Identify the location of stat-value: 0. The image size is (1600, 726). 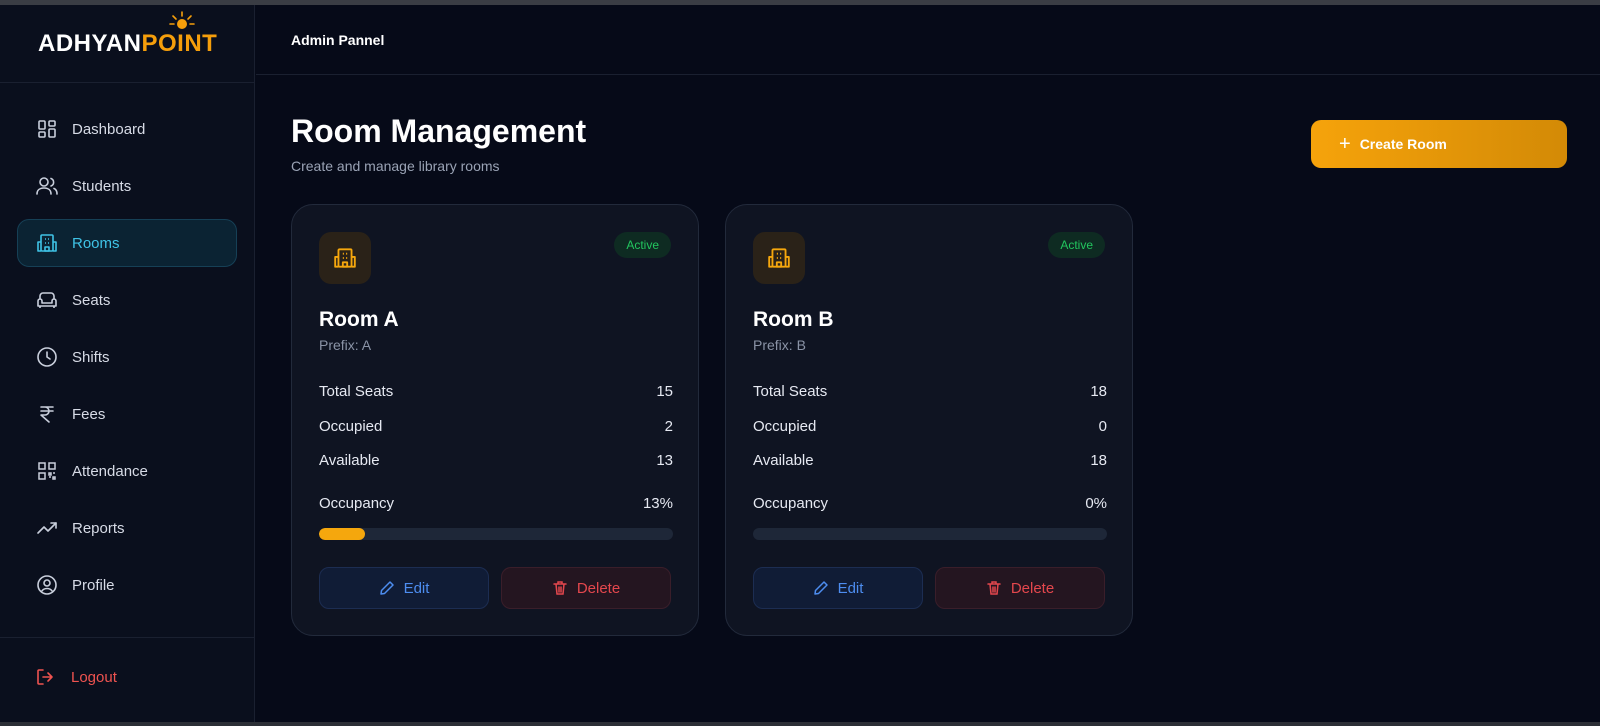
(1102, 426).